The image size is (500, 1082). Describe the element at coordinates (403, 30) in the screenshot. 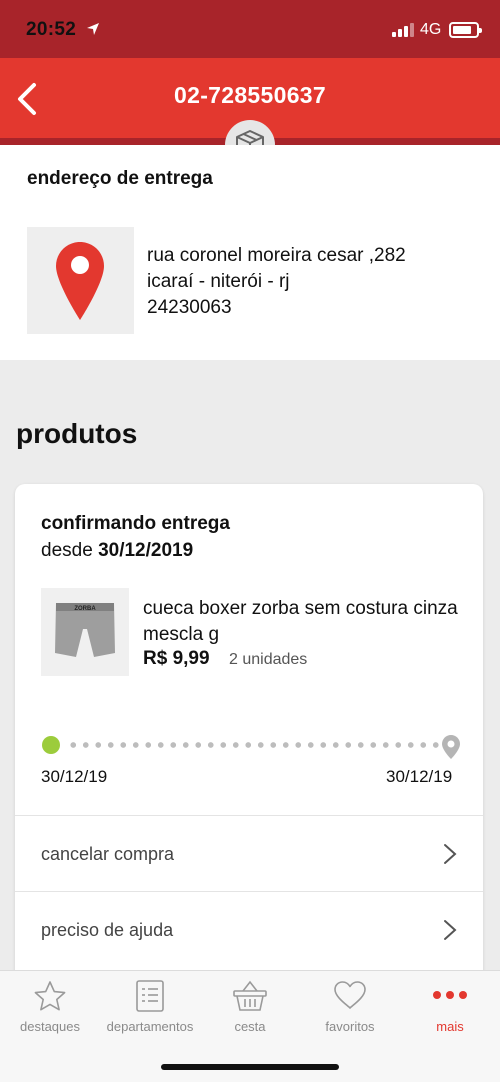

I see `signal-icon` at that location.